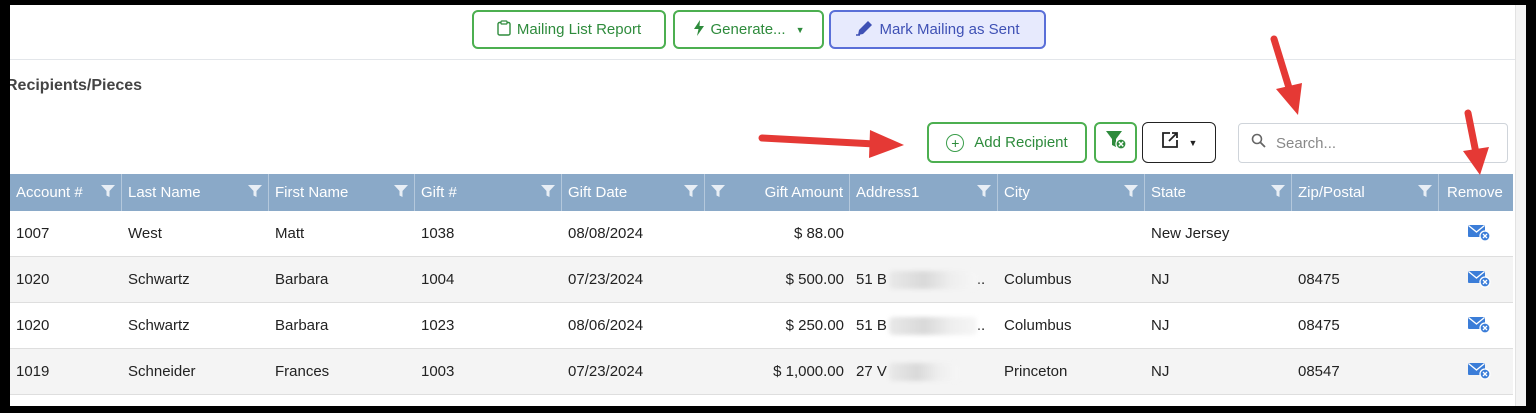  Describe the element at coordinates (33, 371) in the screenshot. I see `cell-account: 1019` at that location.